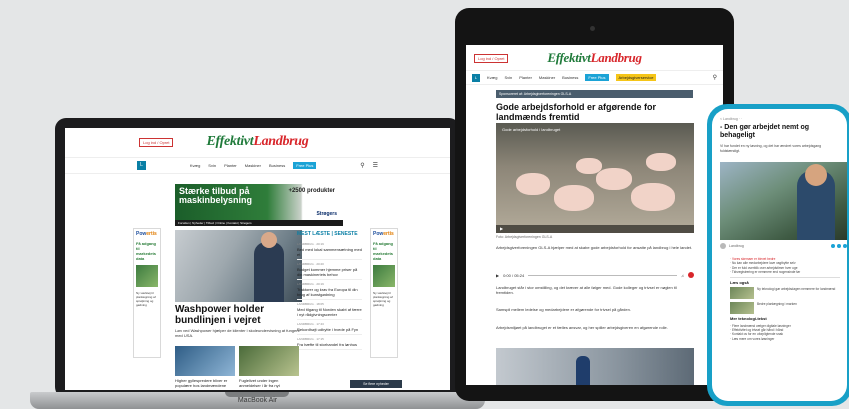 This screenshot has height=409, width=849. I want to click on side-ad-image, so click(147, 276).